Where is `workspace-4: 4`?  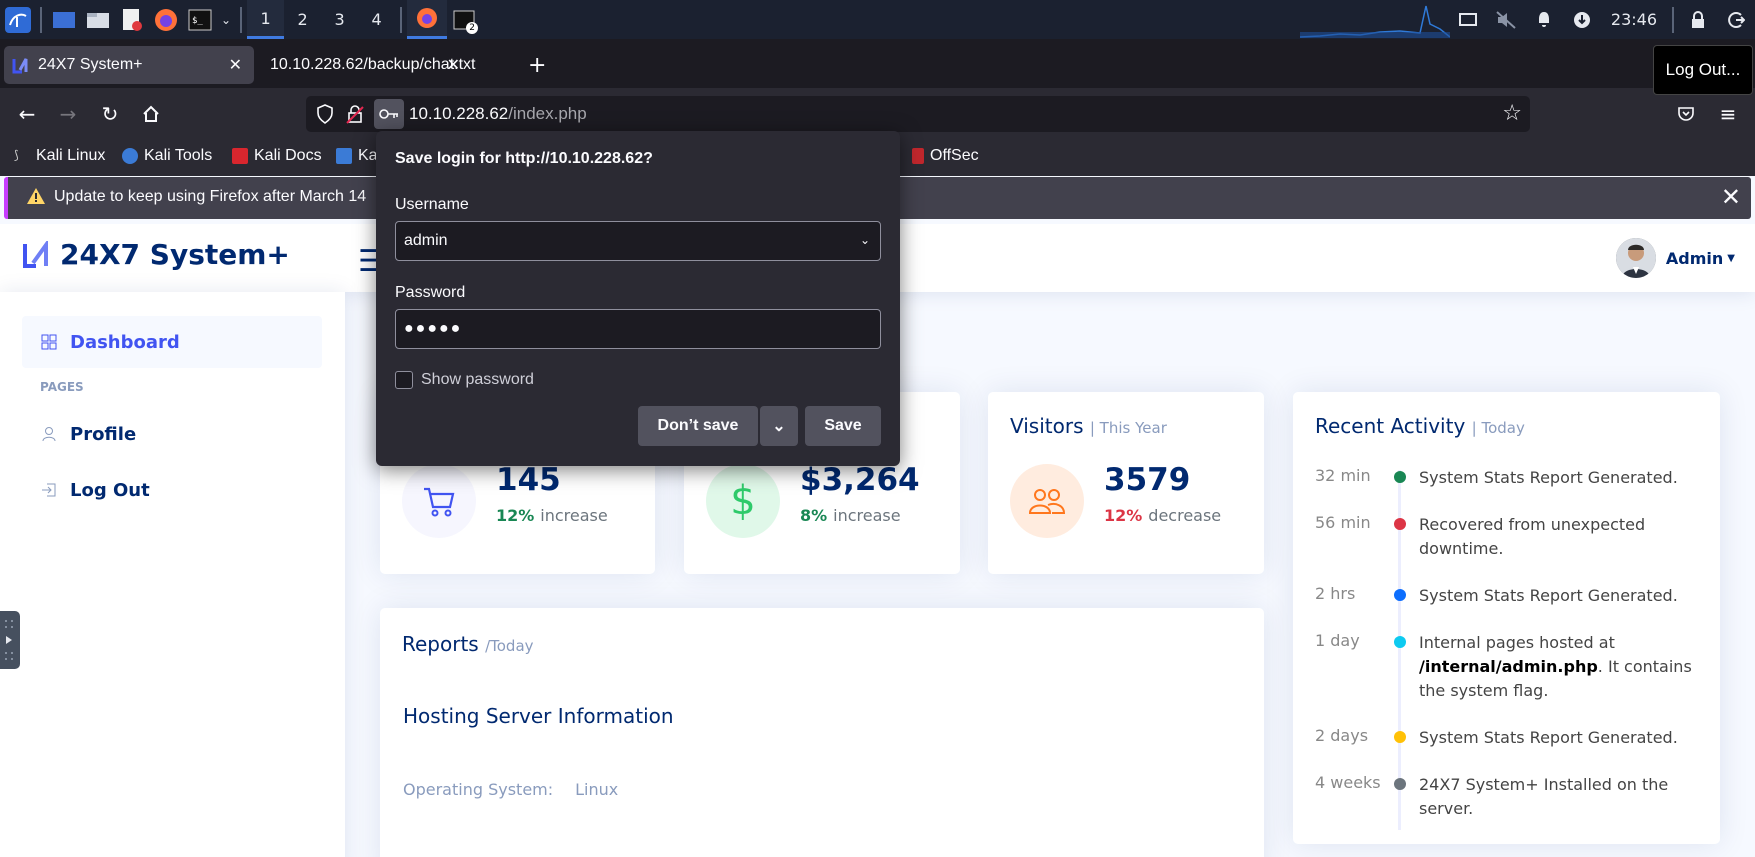
workspace-4: 4 is located at coordinates (376, 19).